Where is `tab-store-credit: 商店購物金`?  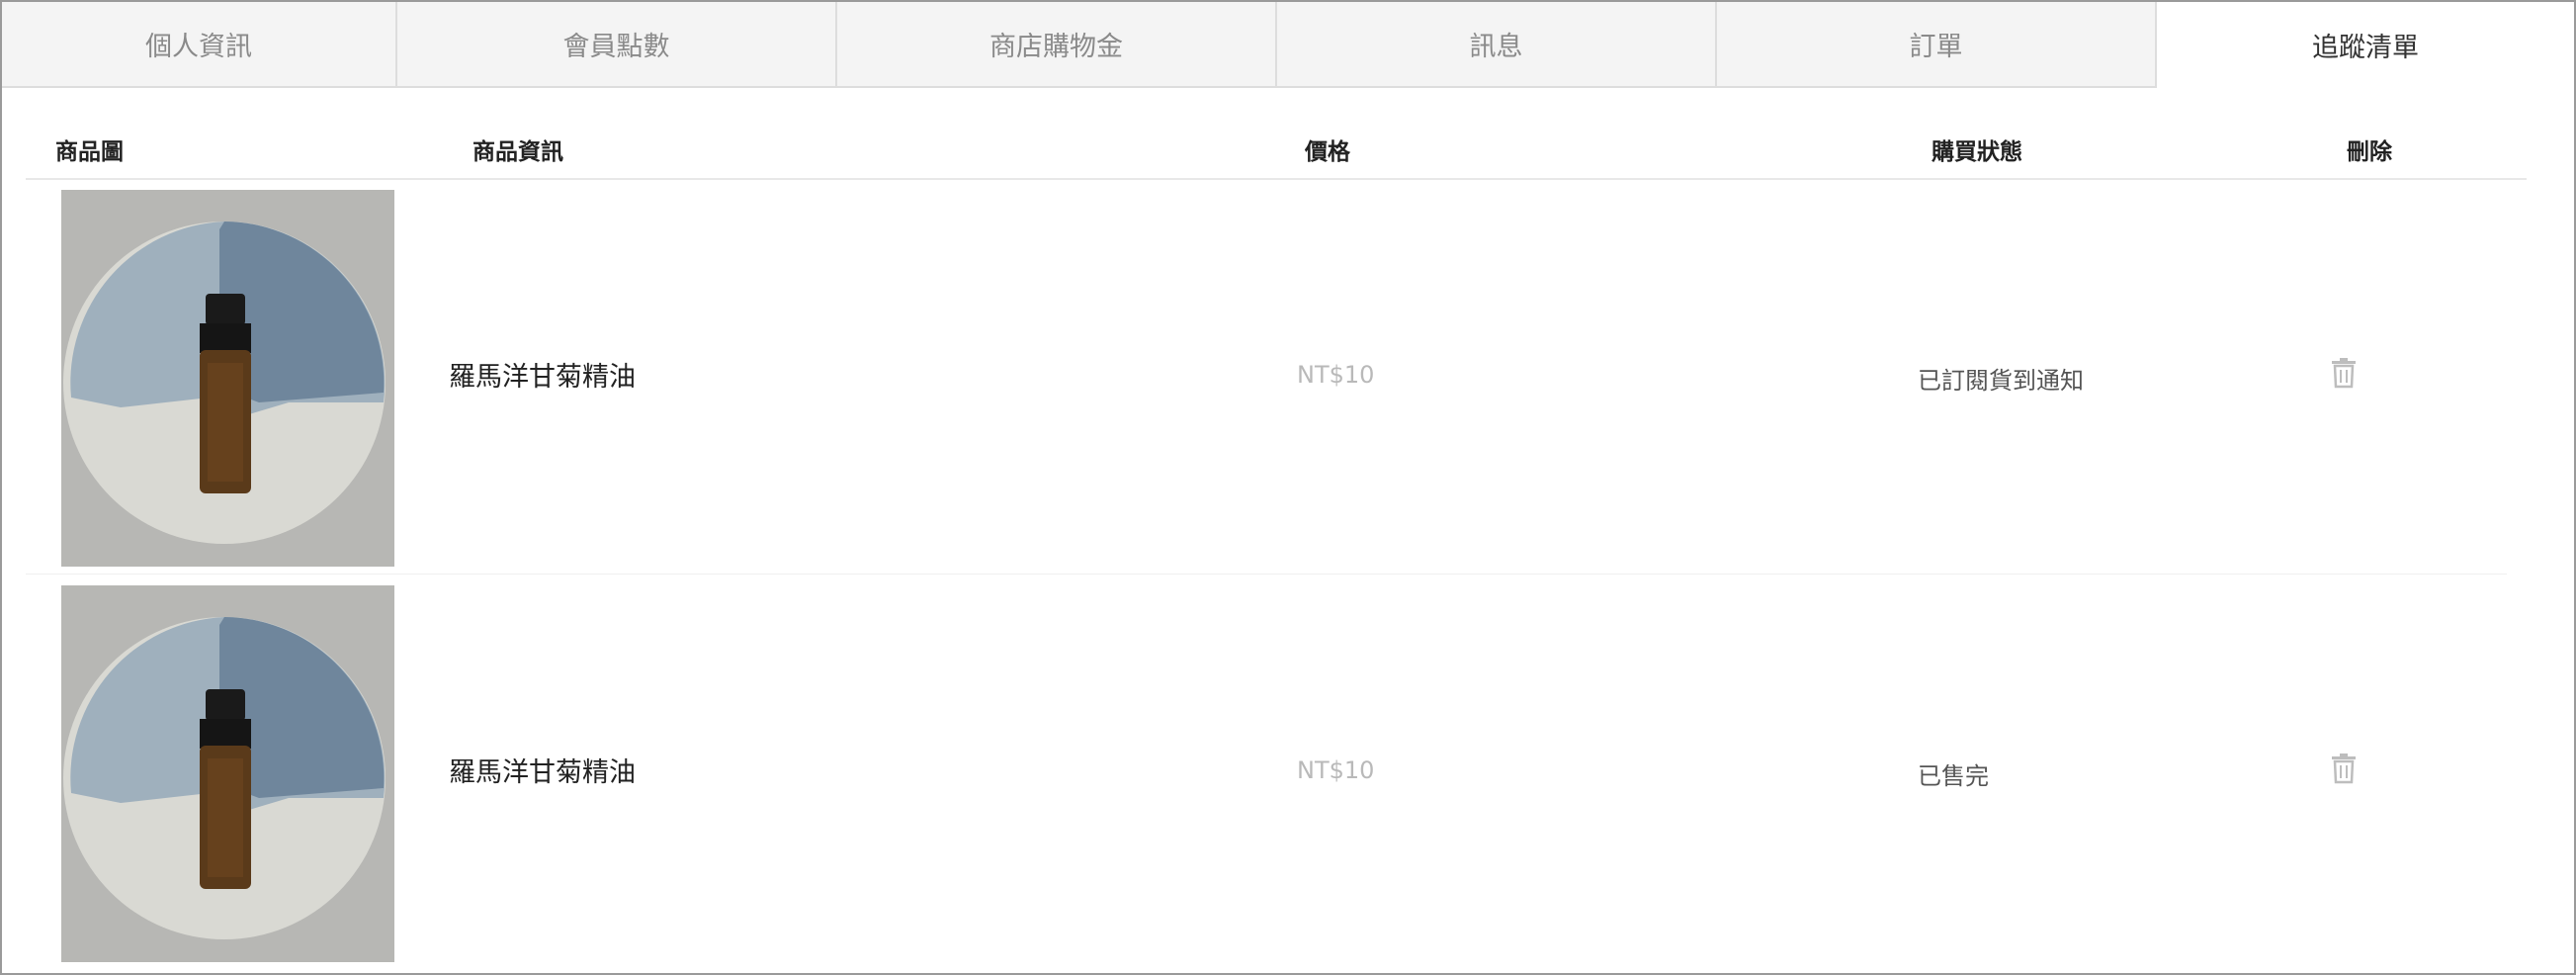
tab-store-credit: 商店購物金 is located at coordinates (1057, 45).